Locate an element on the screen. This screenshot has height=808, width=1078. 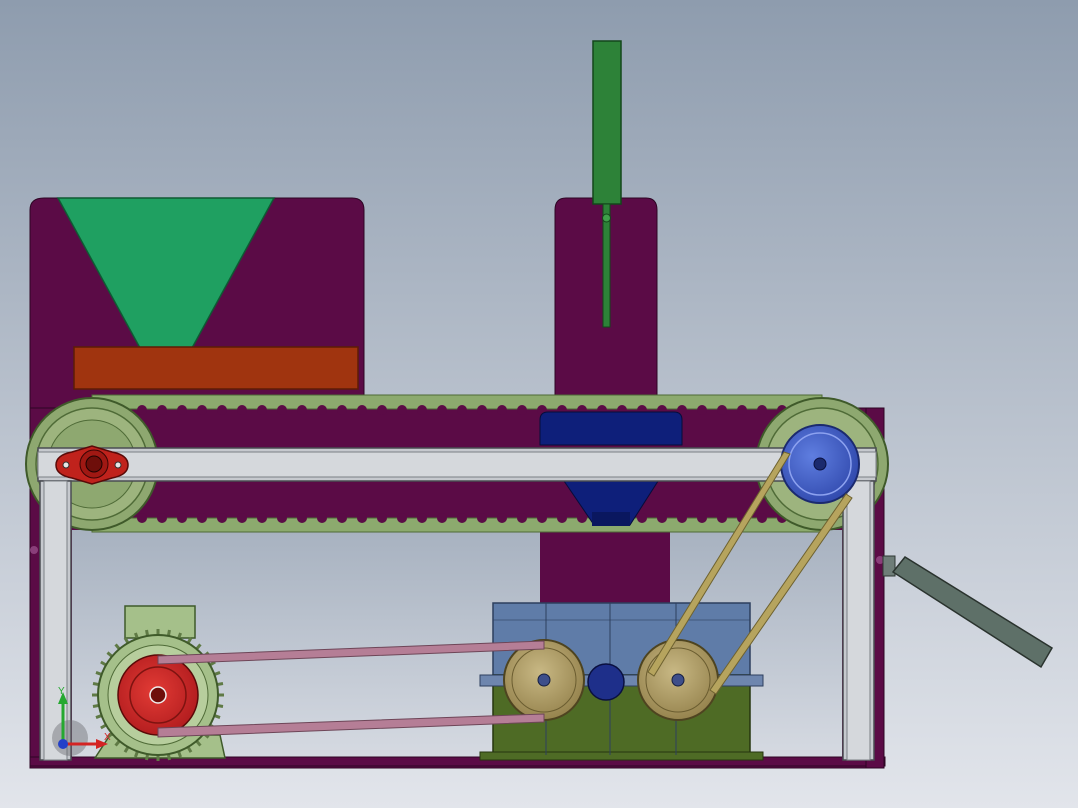
triad-y-label: Y is located at coordinates (61, 691).